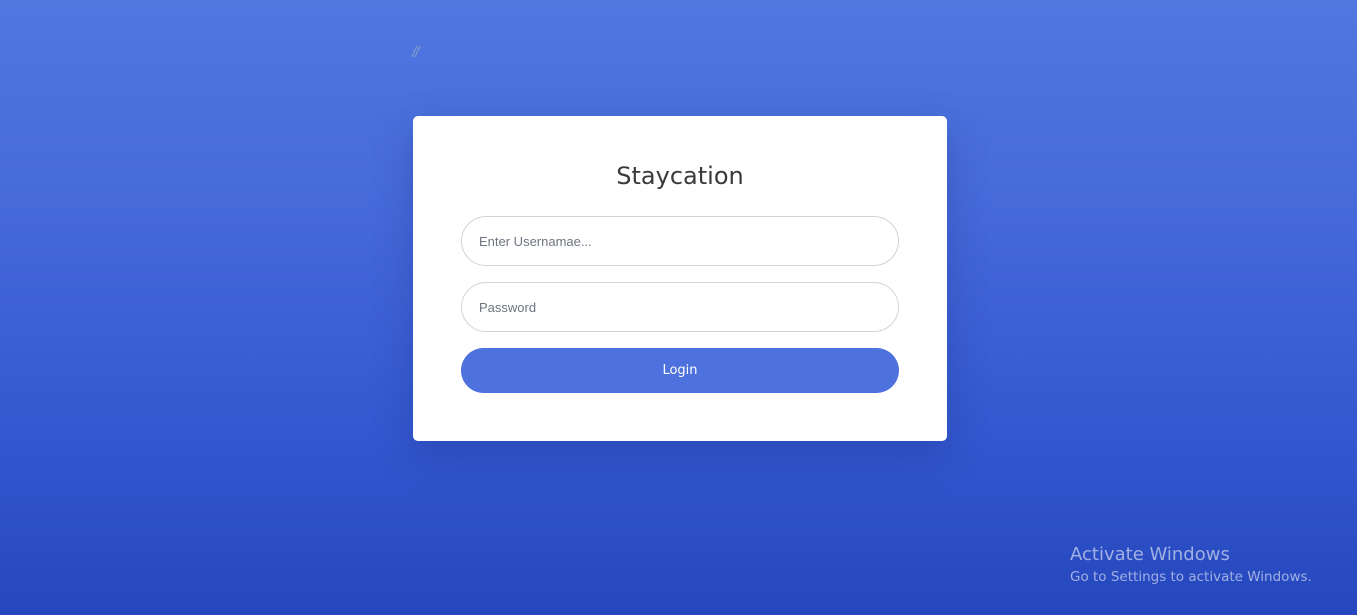  What do you see at coordinates (680, 370) in the screenshot?
I see `login-button: Login` at bounding box center [680, 370].